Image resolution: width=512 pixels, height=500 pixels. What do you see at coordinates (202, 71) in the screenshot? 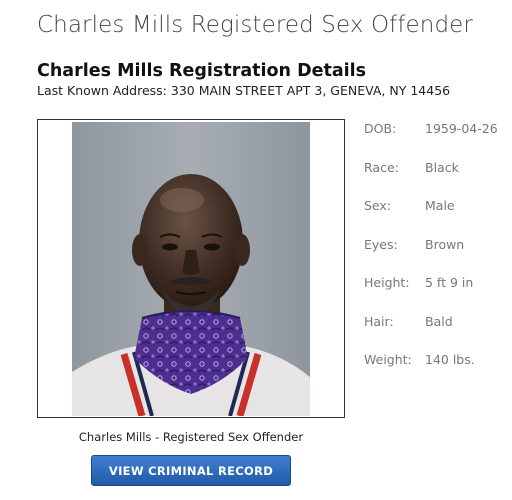
I see `section-title: Charles Mills Registration Details` at bounding box center [202, 71].